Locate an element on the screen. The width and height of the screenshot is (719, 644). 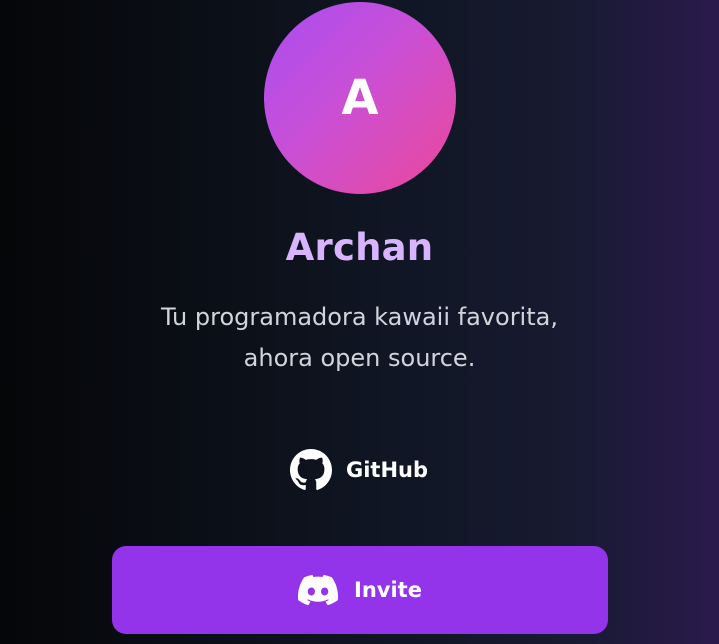
avatar: A is located at coordinates (360, 98).